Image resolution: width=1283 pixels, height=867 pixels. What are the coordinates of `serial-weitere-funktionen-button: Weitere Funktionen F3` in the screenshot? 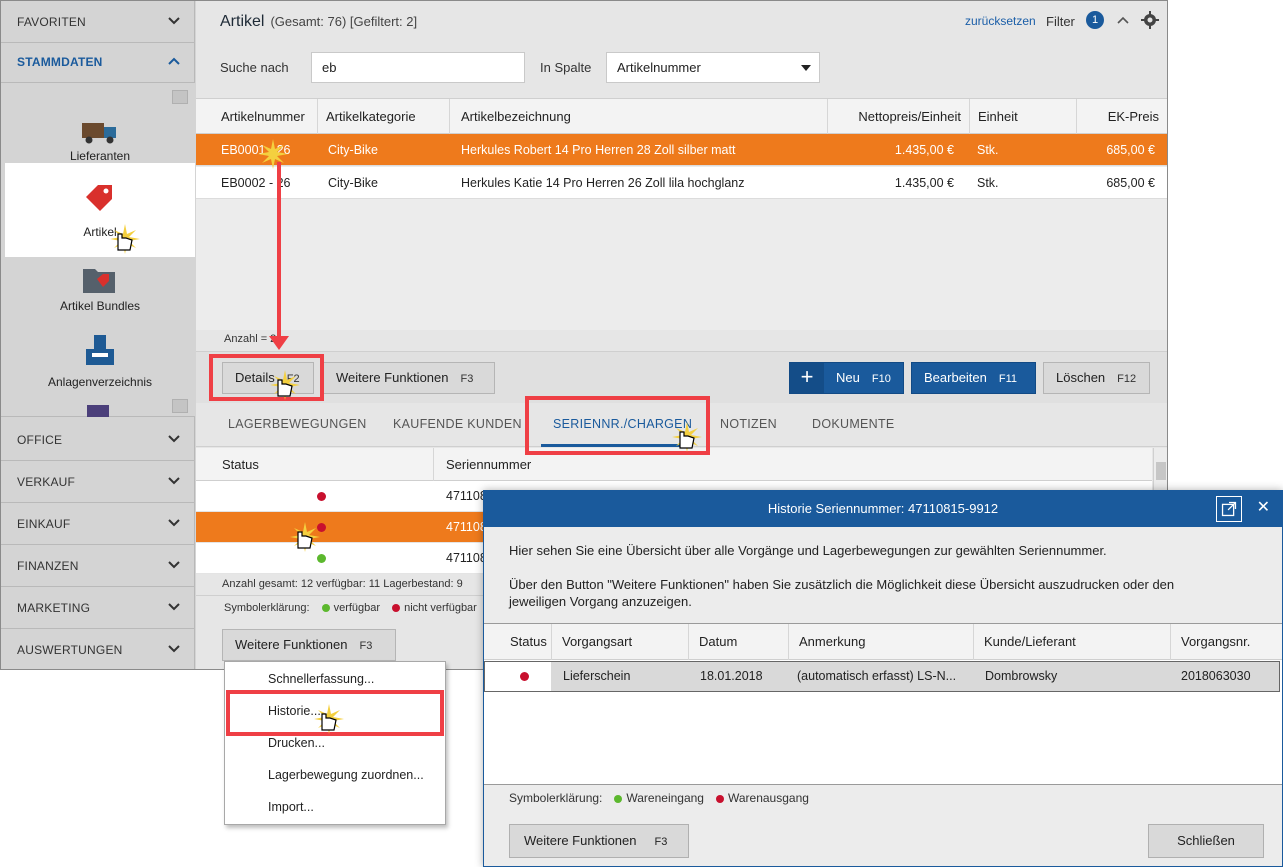 It's located at (309, 645).